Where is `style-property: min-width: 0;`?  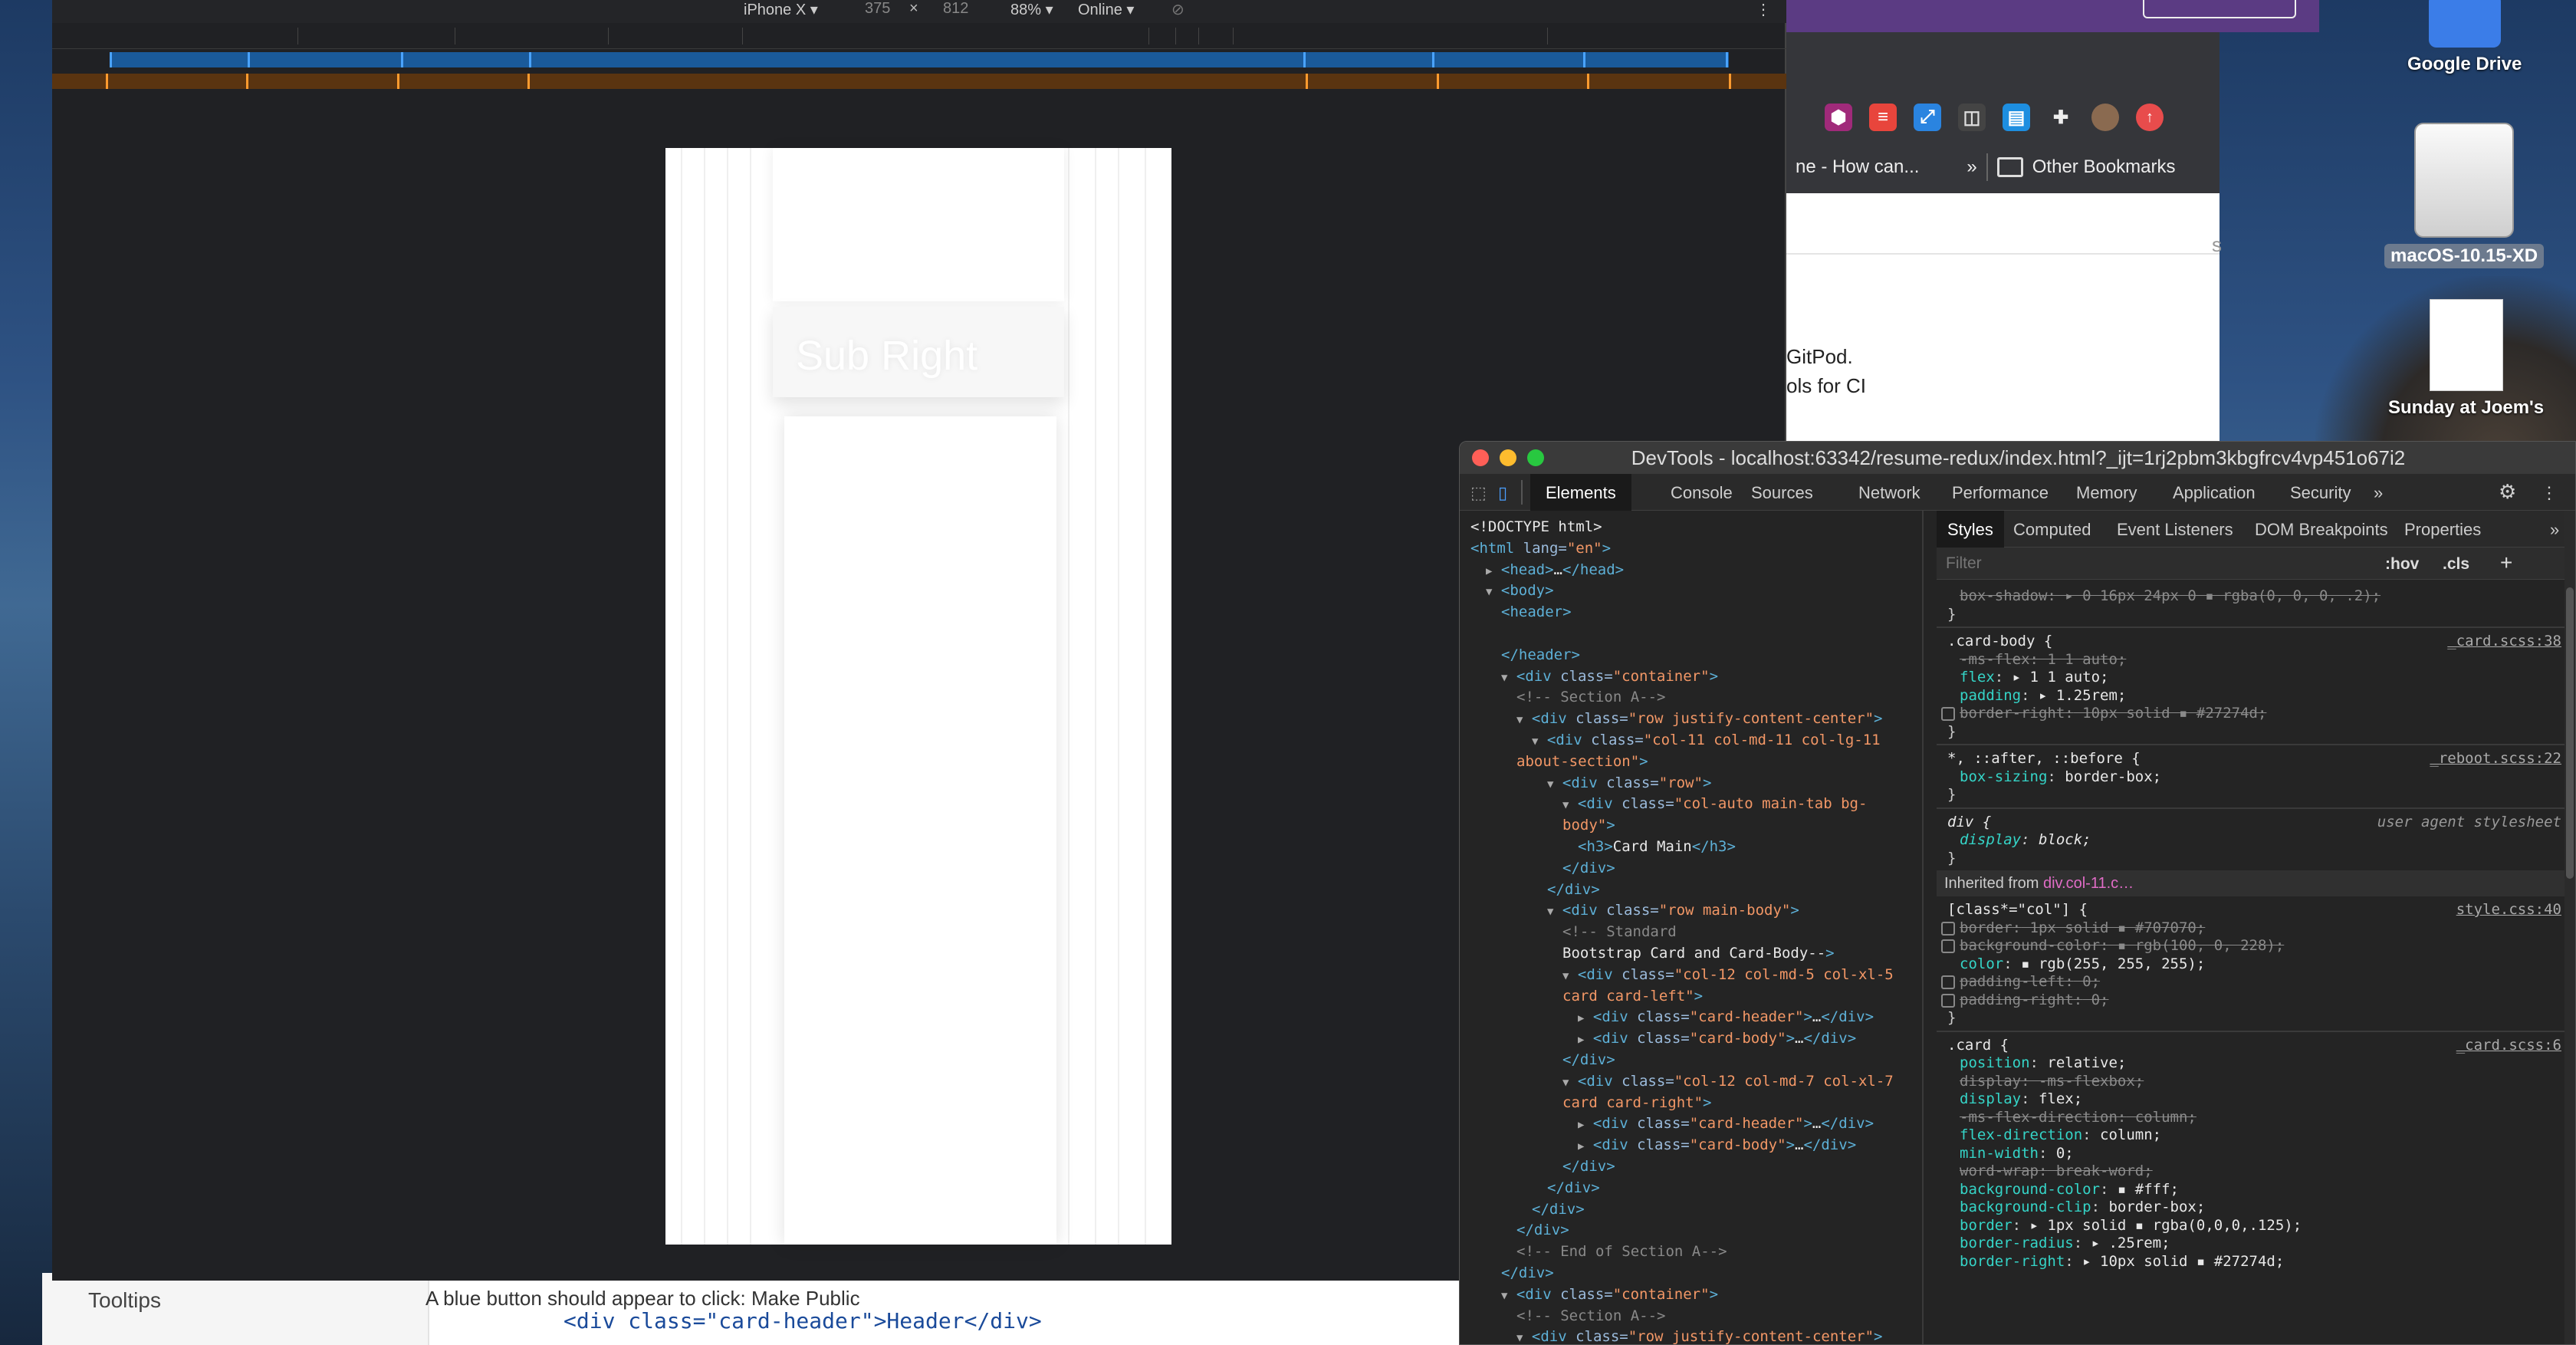 style-property: min-width: 0; is located at coordinates (2017, 1154).